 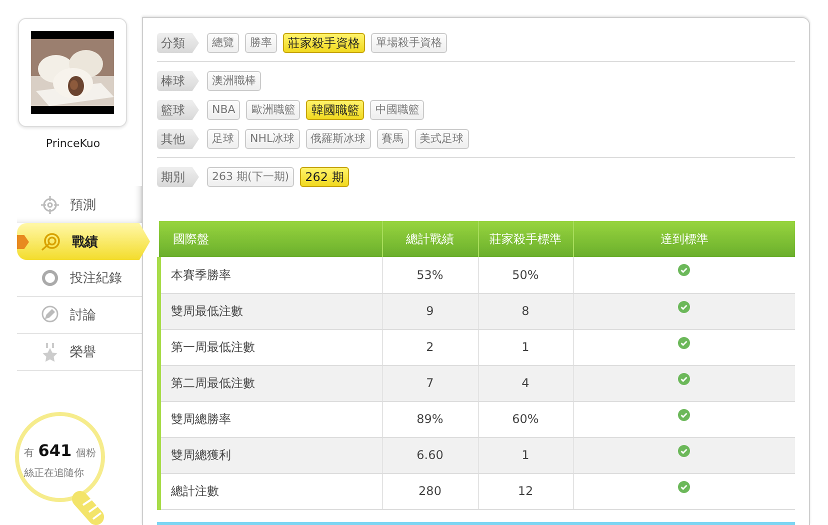 I want to click on table-cell: 總計注數, so click(x=270, y=491).